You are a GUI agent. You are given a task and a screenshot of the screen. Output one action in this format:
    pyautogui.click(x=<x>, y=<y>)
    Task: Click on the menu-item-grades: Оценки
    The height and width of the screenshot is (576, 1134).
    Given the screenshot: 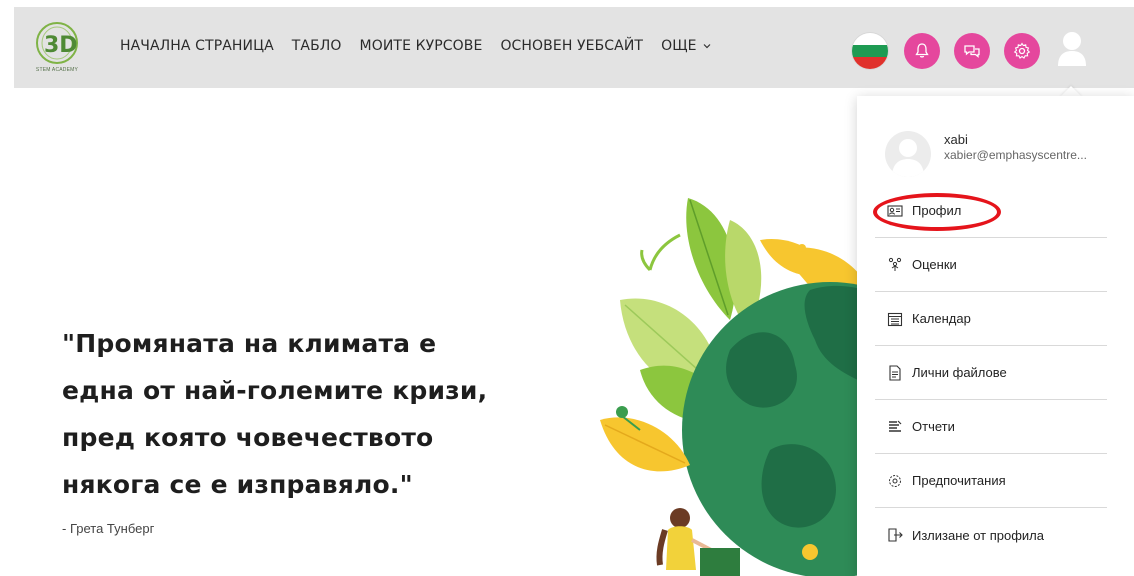 What is the action you would take?
    pyautogui.click(x=991, y=265)
    